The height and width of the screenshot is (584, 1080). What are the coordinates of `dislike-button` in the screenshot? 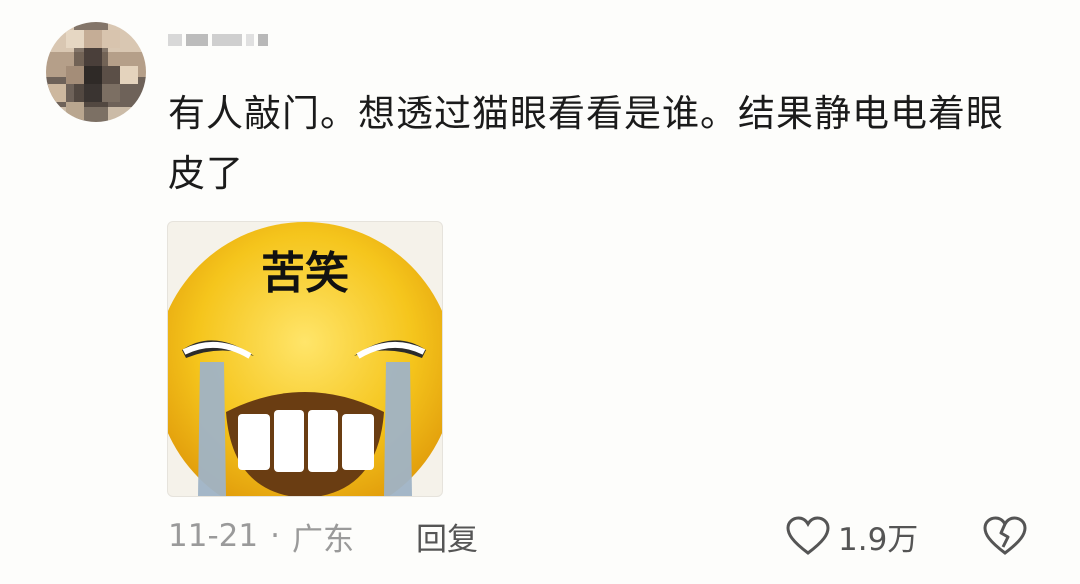 It's located at (1005, 536).